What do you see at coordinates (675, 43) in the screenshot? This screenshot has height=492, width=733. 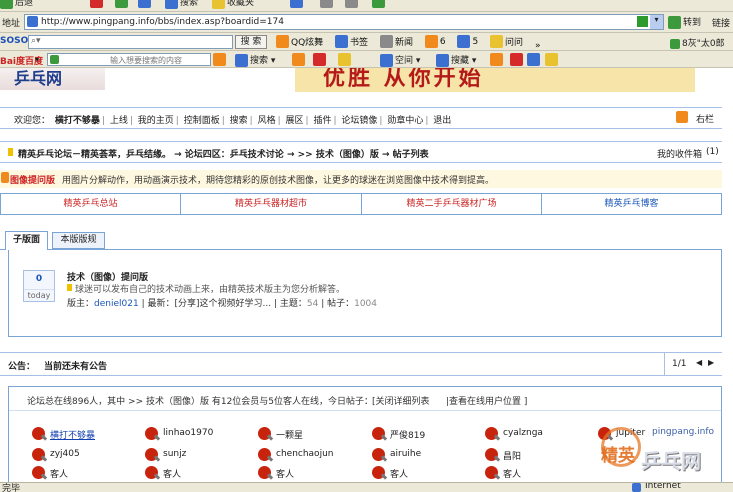 I see `user-icon` at bounding box center [675, 43].